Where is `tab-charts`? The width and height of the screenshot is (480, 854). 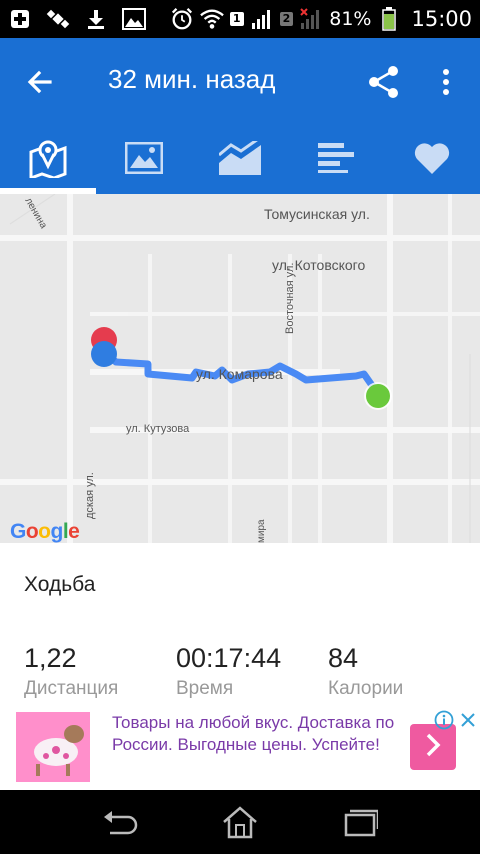 tab-charts is located at coordinates (240, 160).